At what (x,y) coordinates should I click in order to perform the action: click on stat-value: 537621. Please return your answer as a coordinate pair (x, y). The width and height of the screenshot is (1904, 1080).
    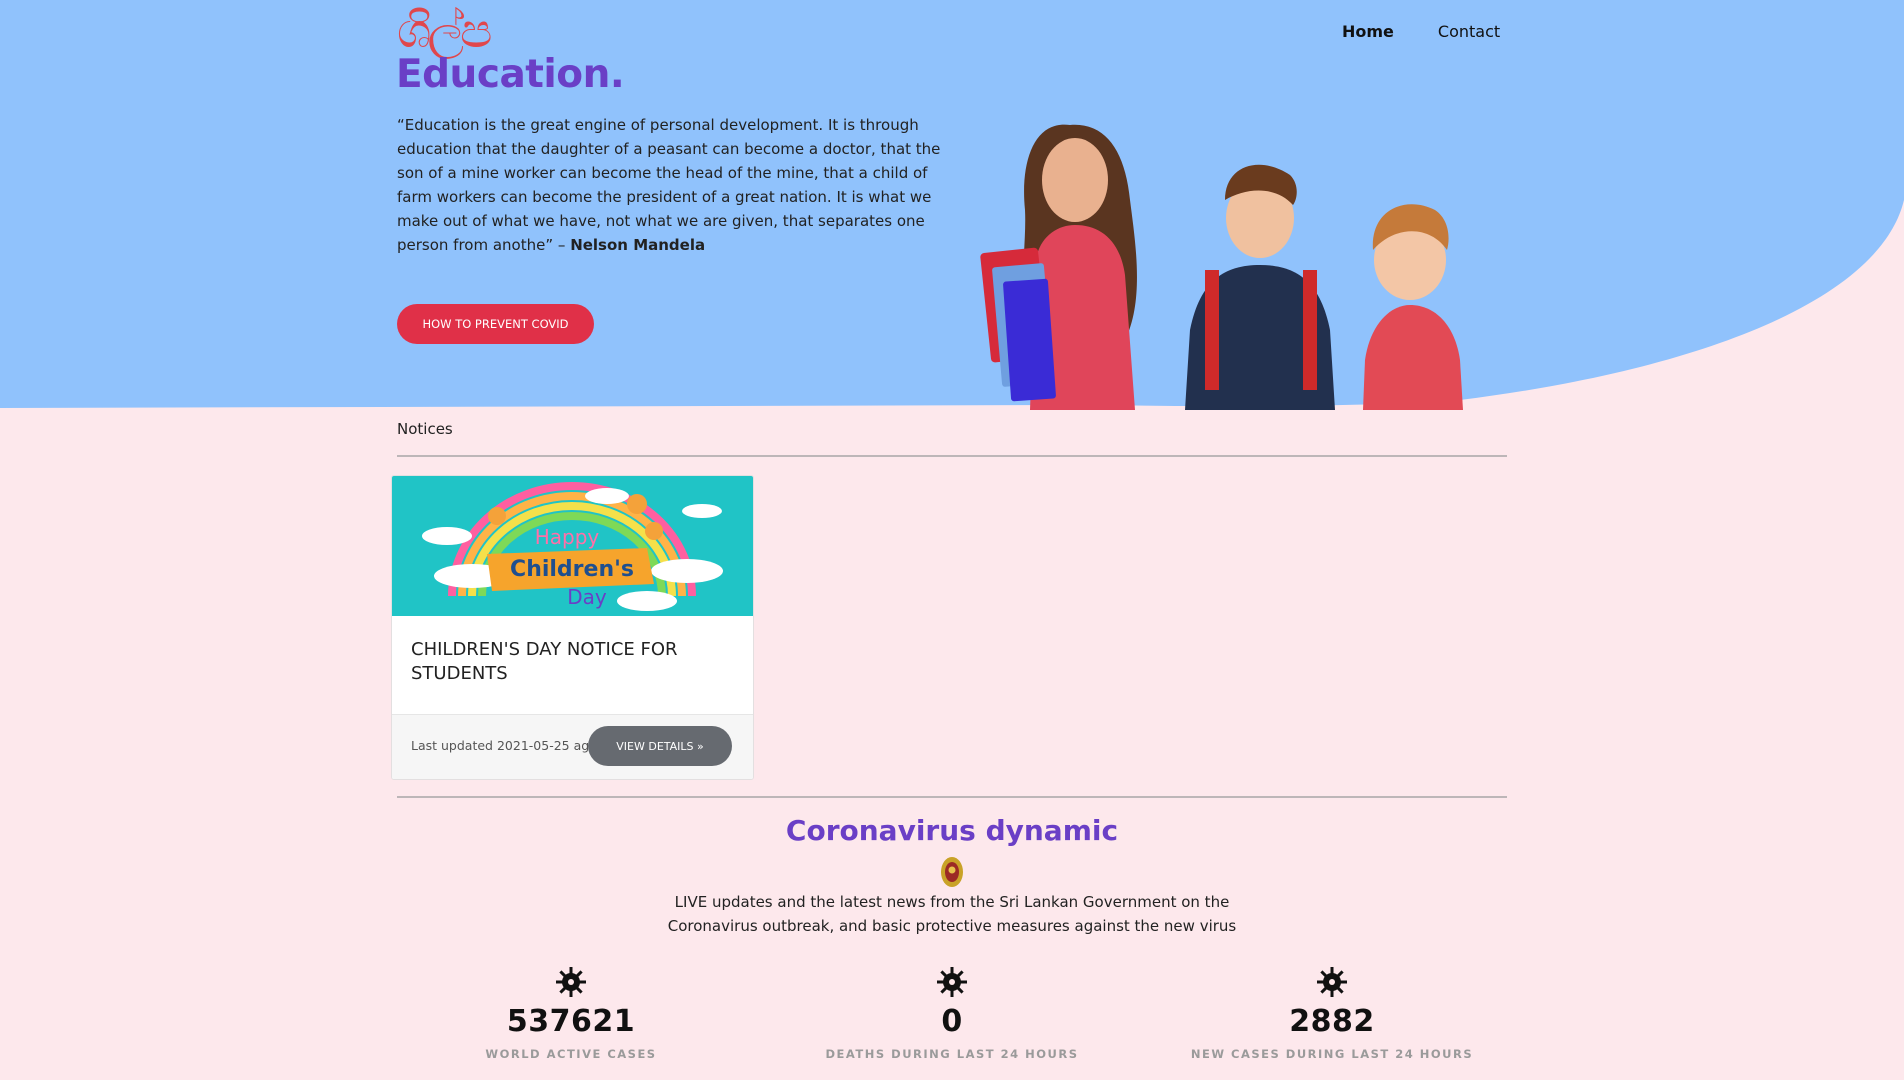
    Looking at the image, I should click on (571, 1021).